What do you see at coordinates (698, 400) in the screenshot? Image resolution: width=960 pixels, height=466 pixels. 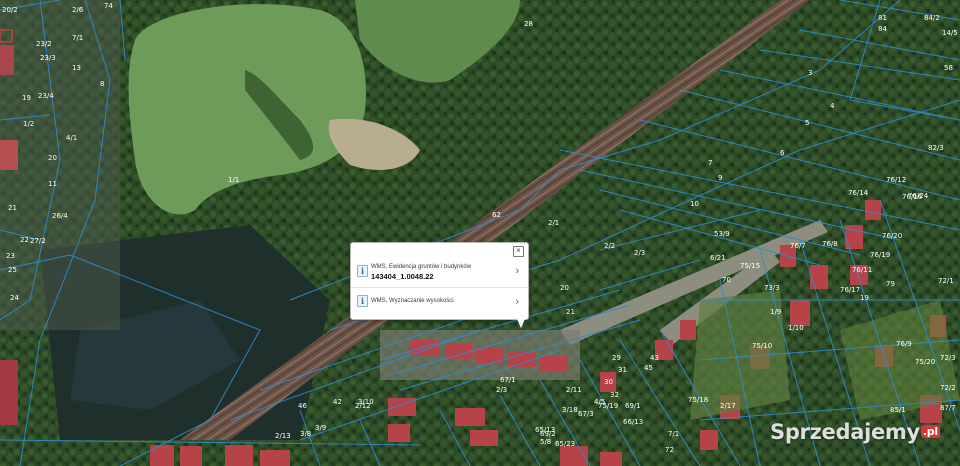 I see `parcel-number-label: 75/18` at bounding box center [698, 400].